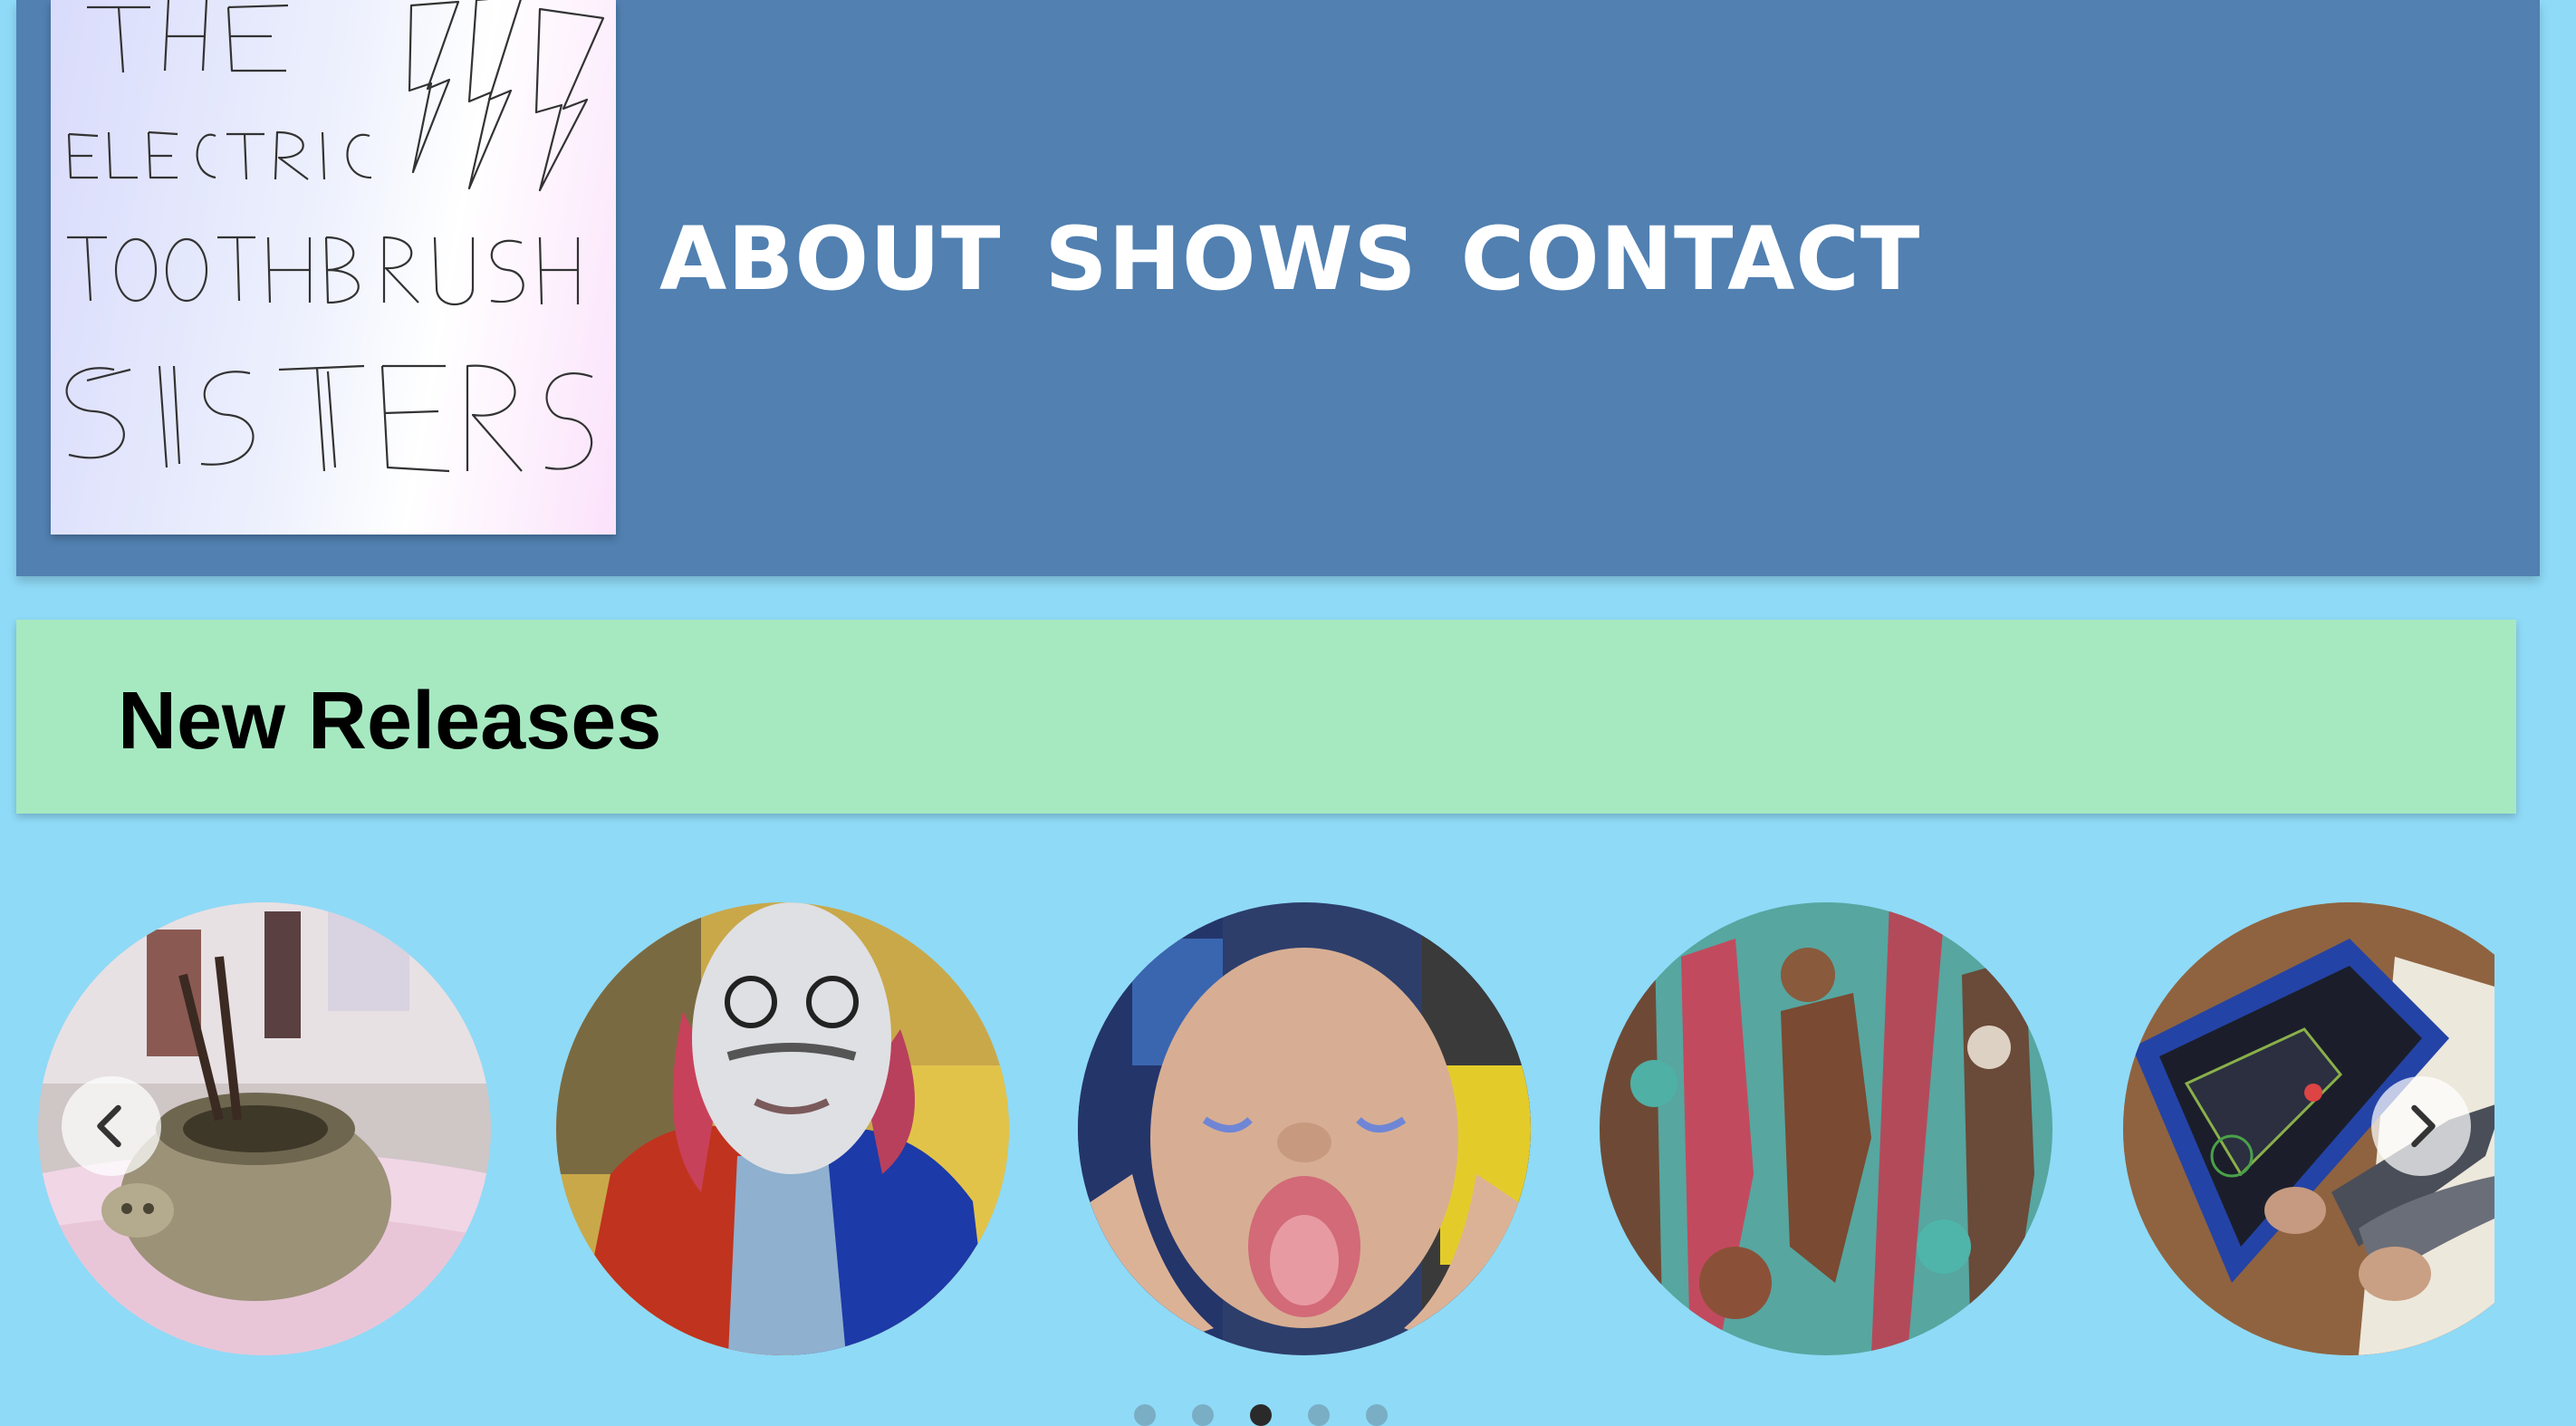 This screenshot has width=2576, height=1426. What do you see at coordinates (1691, 259) in the screenshot?
I see `nav-link-contact: CONTACT` at bounding box center [1691, 259].